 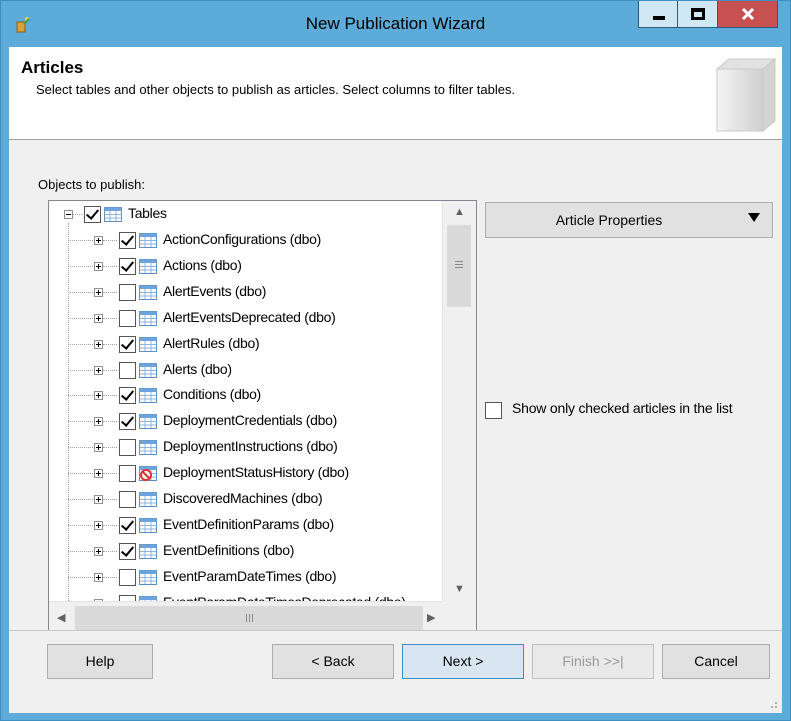 I want to click on tables-label: Tables, so click(x=147, y=213).